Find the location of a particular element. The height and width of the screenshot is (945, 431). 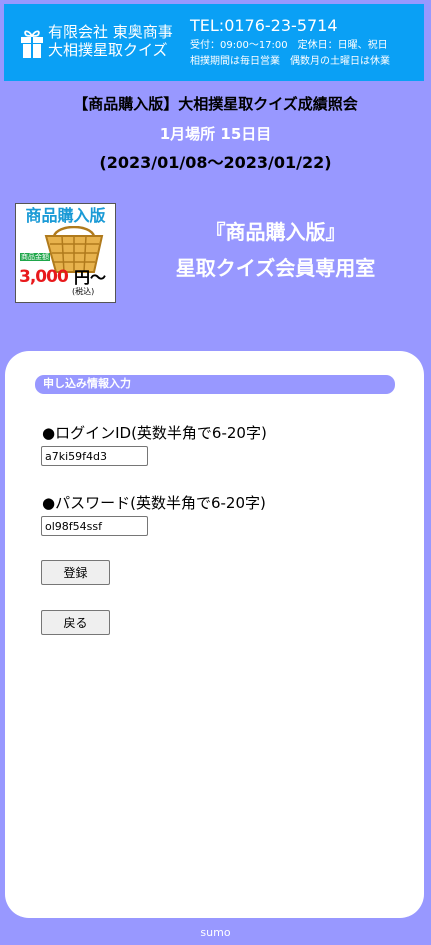

product-image-tax: (税込) is located at coordinates (83, 291).